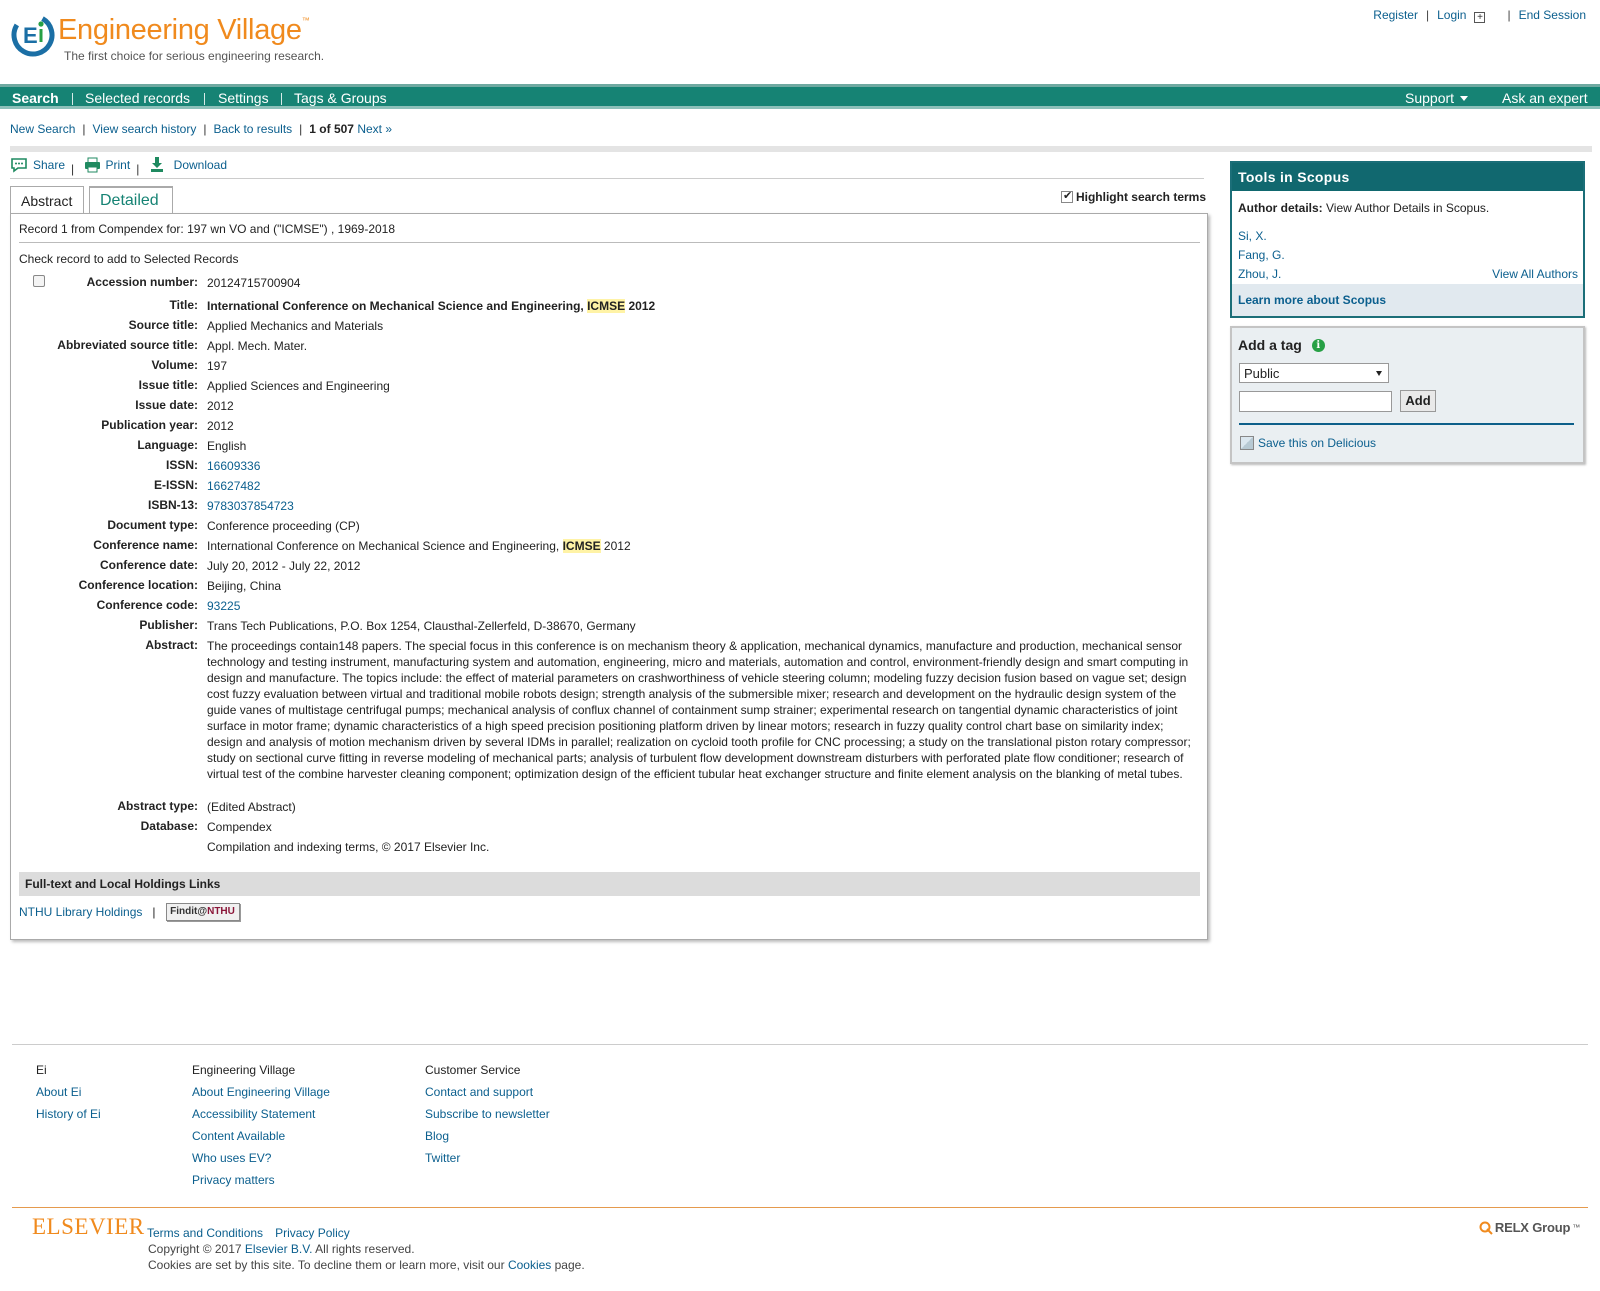  Describe the element at coordinates (80, 912) in the screenshot. I see `nthu-holdings-link: NTHU Library Holdings` at that location.